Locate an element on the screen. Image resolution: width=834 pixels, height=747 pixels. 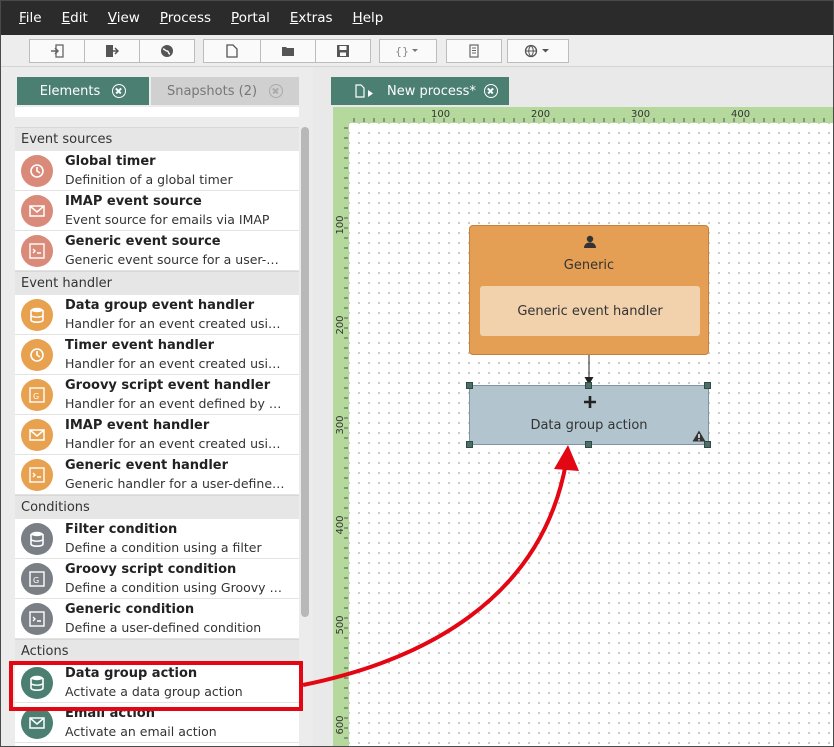
clock-add-icon is located at coordinates (37, 170).